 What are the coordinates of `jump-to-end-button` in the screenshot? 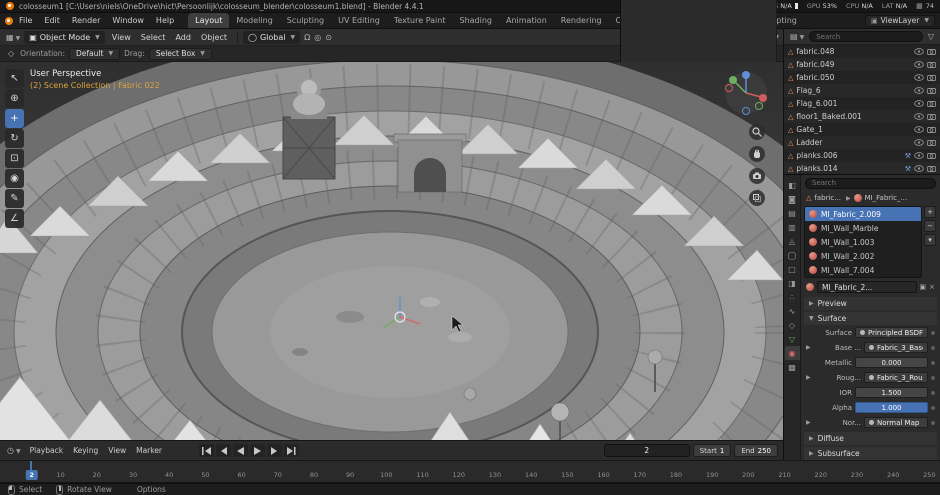 It's located at (292, 450).